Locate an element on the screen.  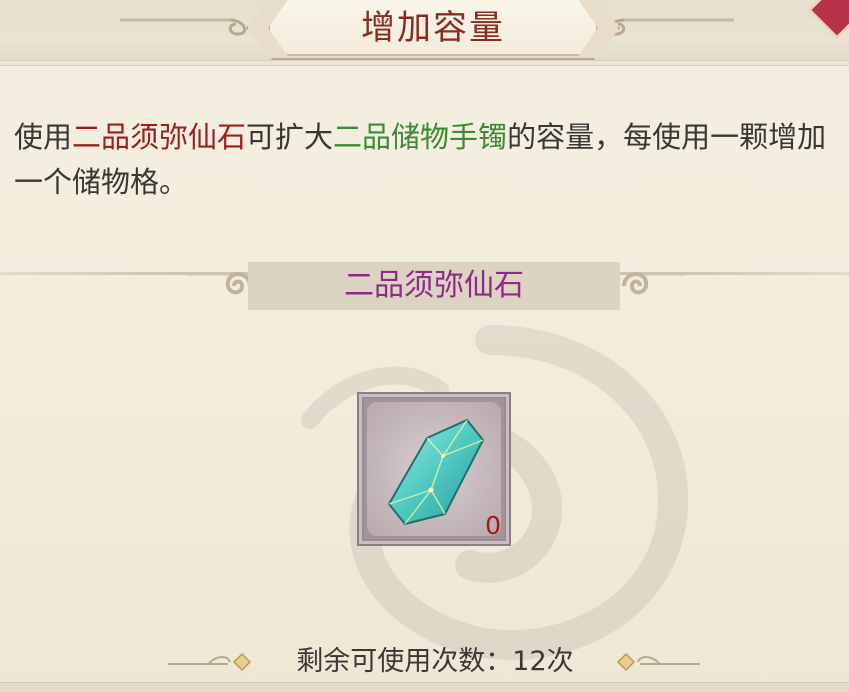
item-slot: 0 is located at coordinates (434, 469).